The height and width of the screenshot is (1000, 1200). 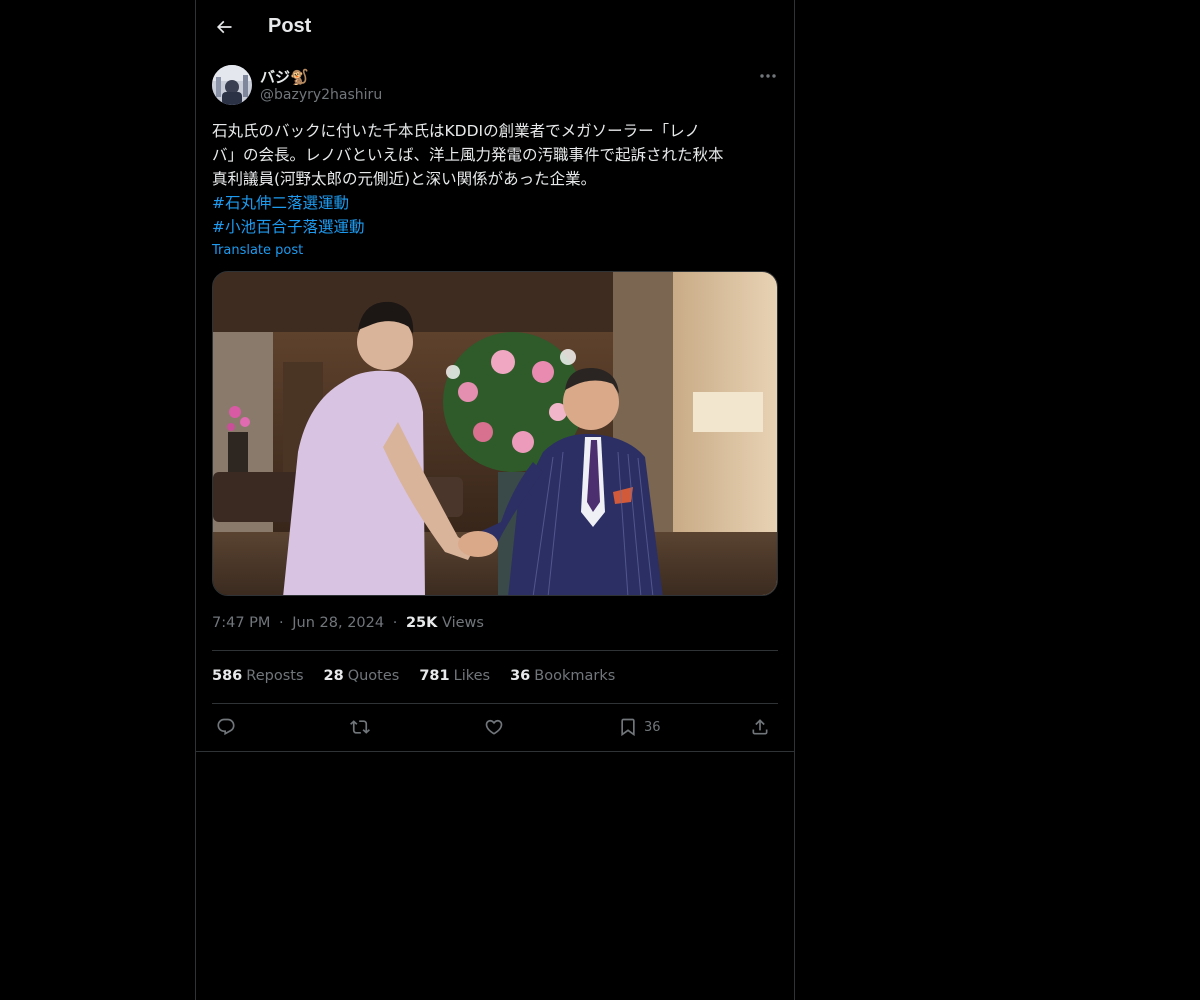 I want to click on bookmarks-stat: 36 Bookmarks, so click(x=562, y=676).